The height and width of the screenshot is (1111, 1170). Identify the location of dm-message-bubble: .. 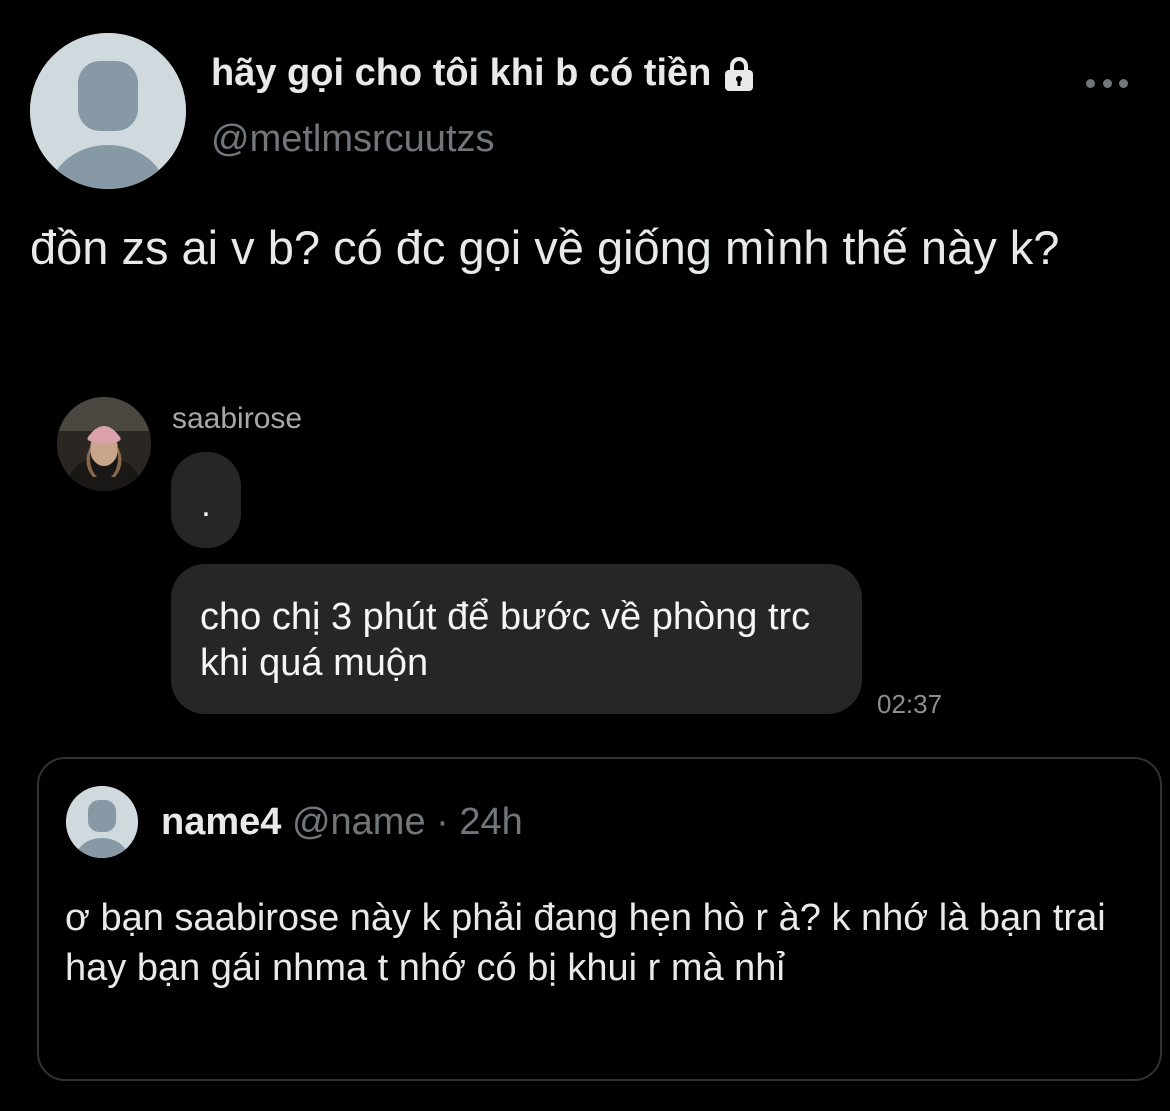
(206, 500).